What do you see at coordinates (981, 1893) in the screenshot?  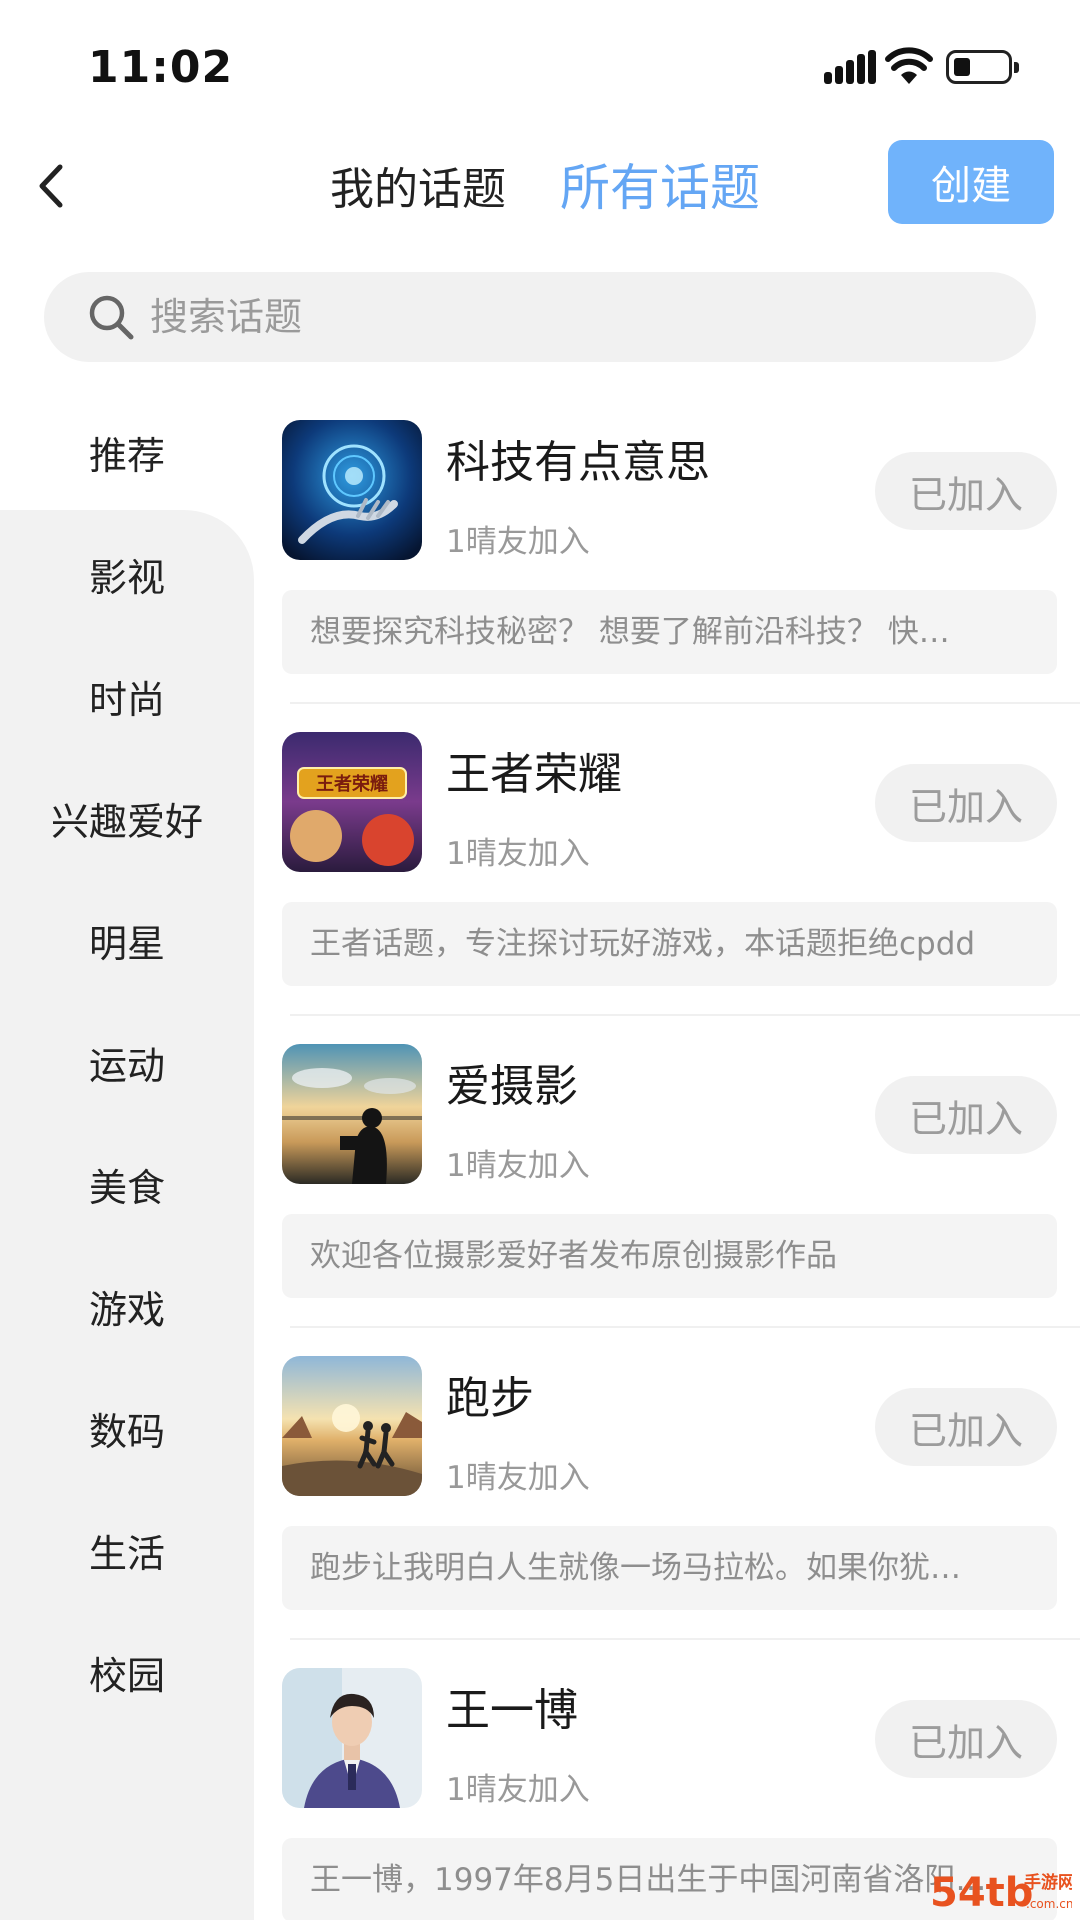 I see `watermark-text: 54tb` at bounding box center [981, 1893].